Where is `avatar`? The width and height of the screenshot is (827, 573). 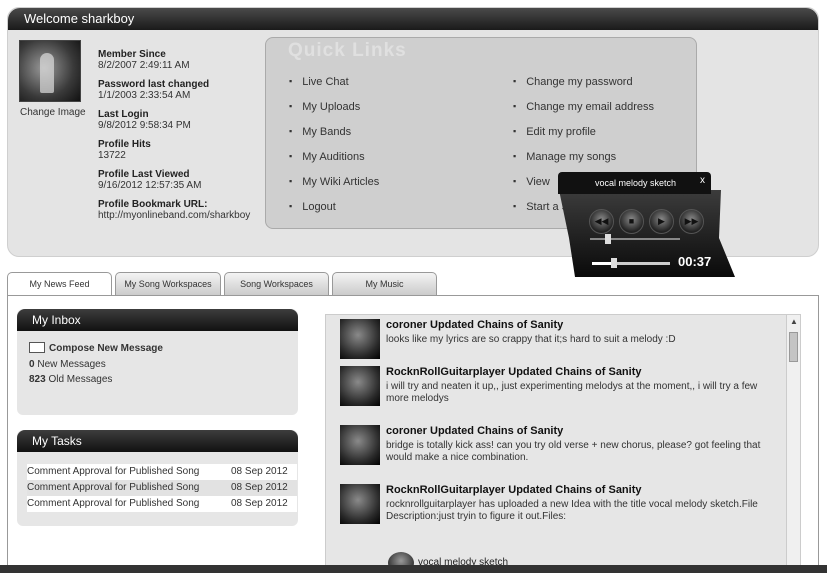
avatar is located at coordinates (50, 71).